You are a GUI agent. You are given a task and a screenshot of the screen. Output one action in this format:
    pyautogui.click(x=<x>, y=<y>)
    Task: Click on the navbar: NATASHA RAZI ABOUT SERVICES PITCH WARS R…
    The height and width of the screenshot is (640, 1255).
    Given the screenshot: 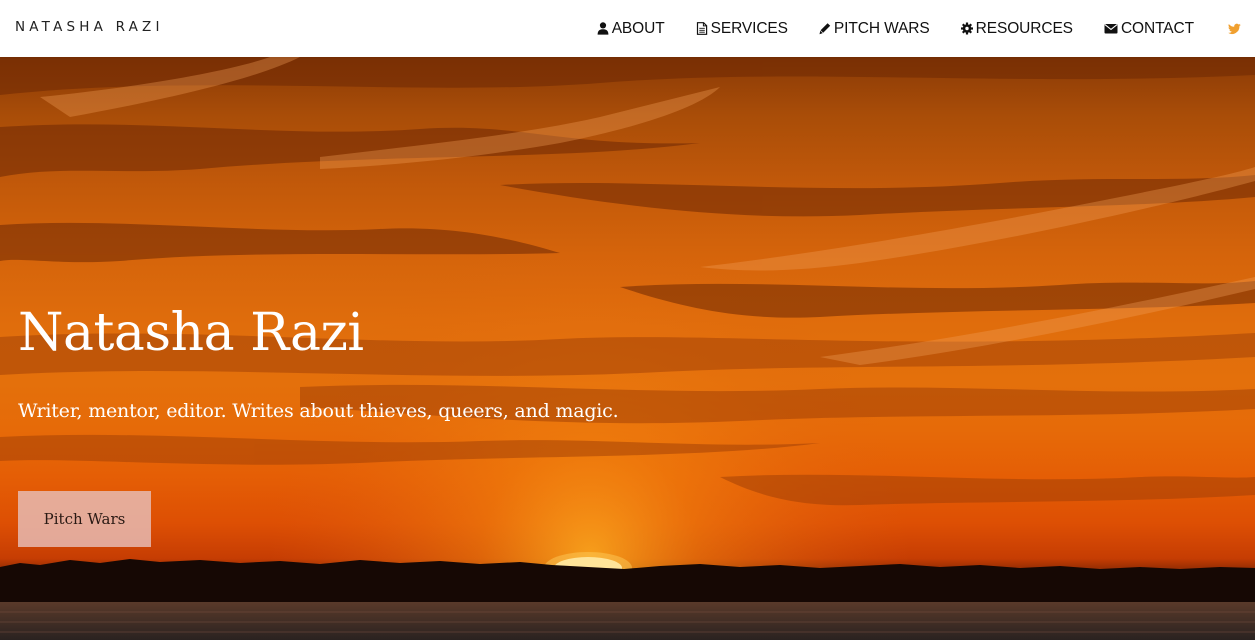 What is the action you would take?
    pyautogui.click(x=627, y=28)
    